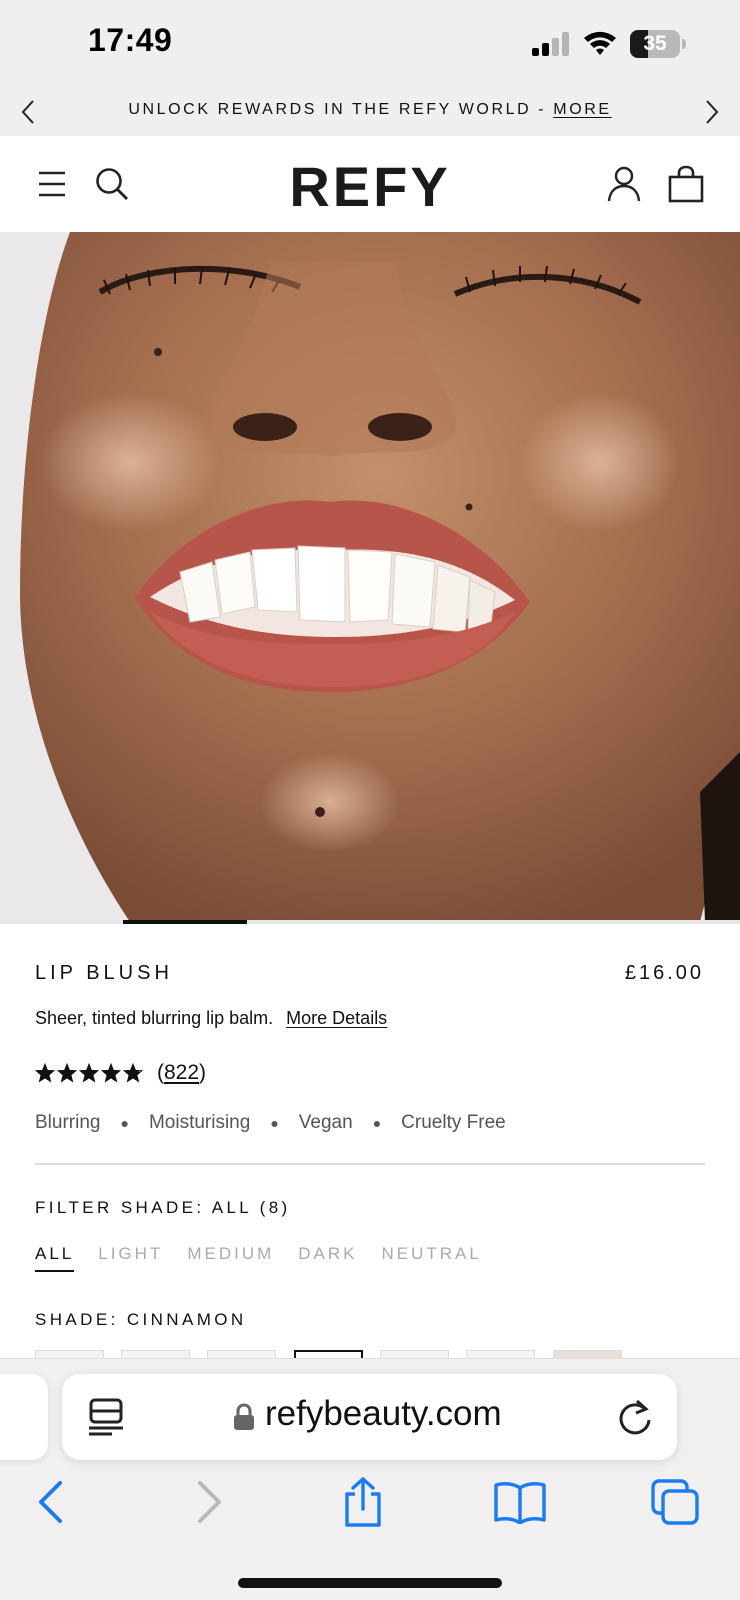 The width and height of the screenshot is (740, 1600). What do you see at coordinates (24, 1417) in the screenshot?
I see `previous-tab-preview` at bounding box center [24, 1417].